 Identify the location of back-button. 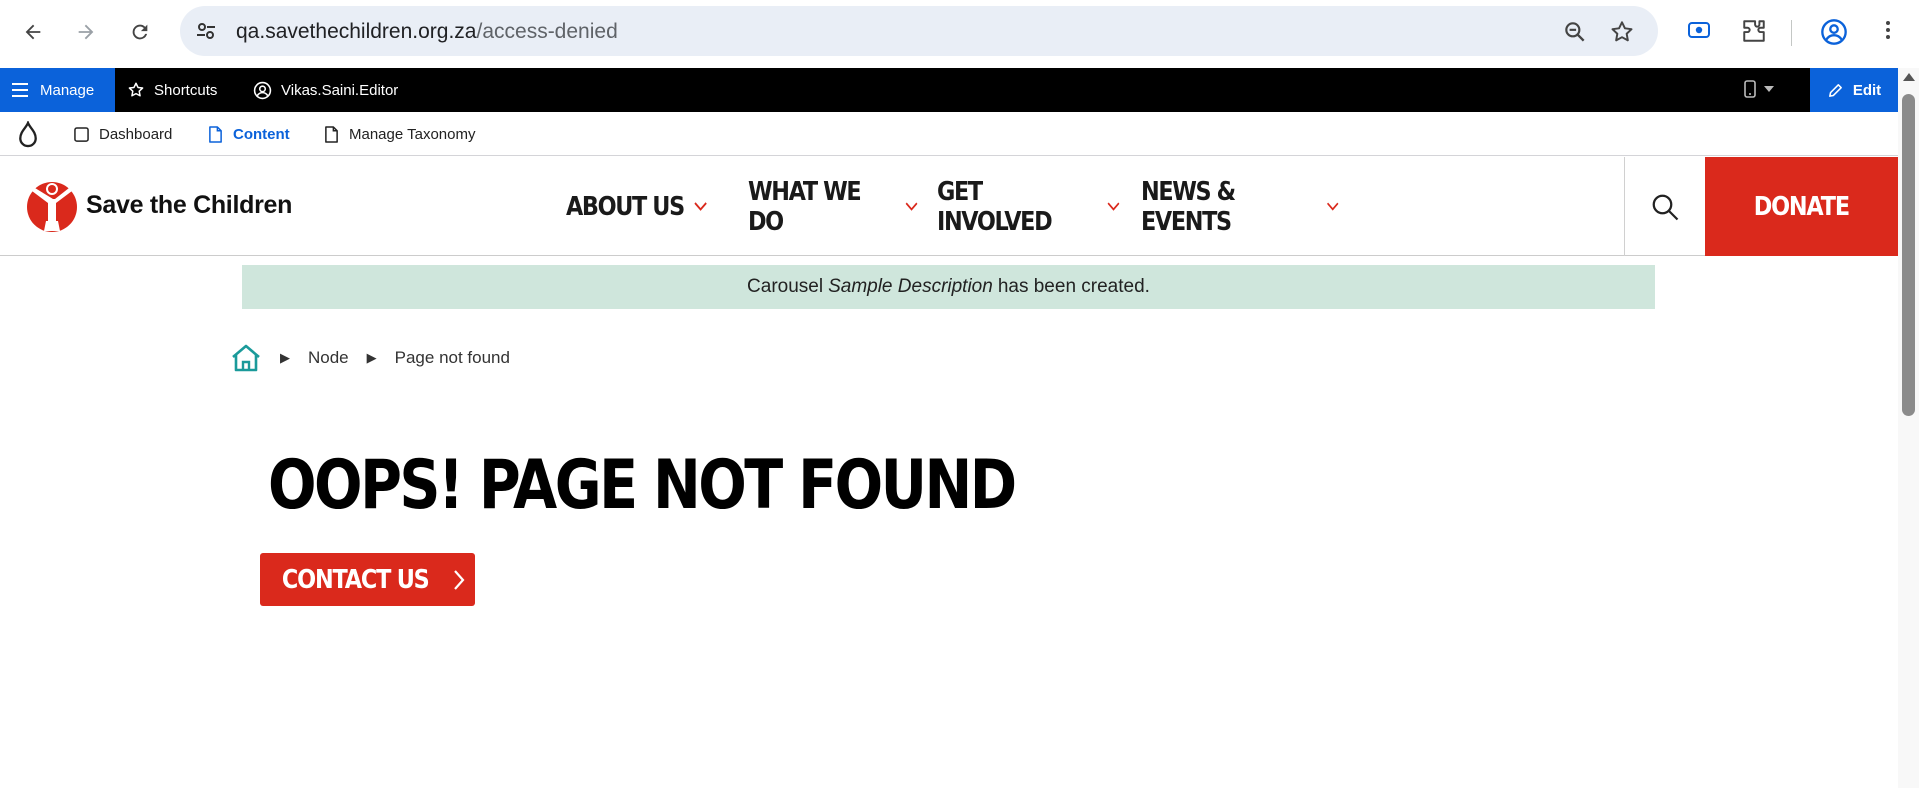
(33, 32).